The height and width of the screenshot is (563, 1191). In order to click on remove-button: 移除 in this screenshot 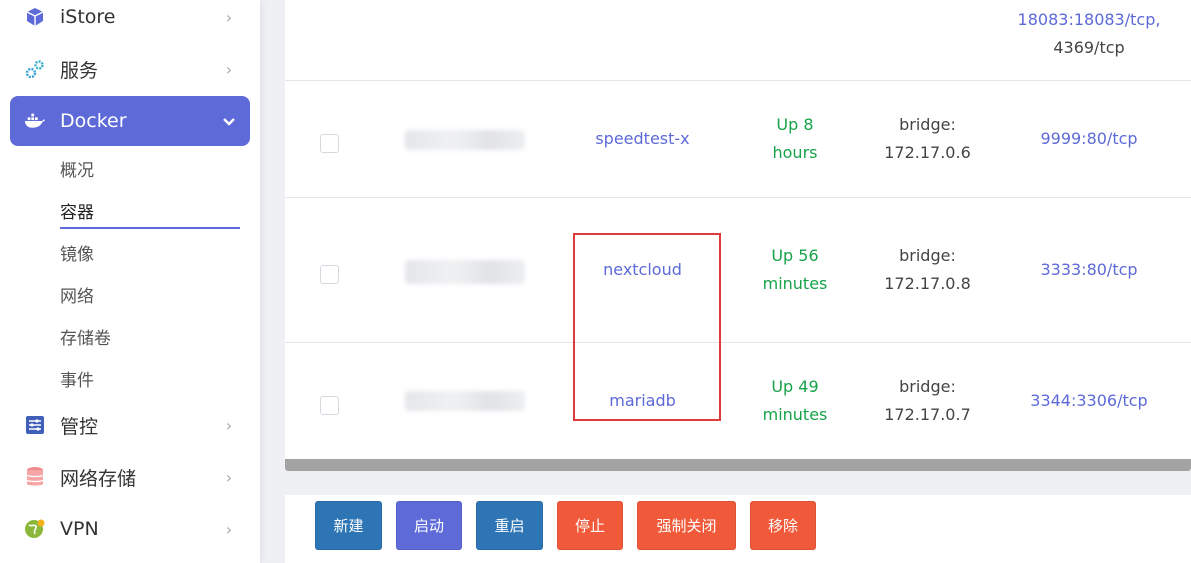, I will do `click(783, 525)`.